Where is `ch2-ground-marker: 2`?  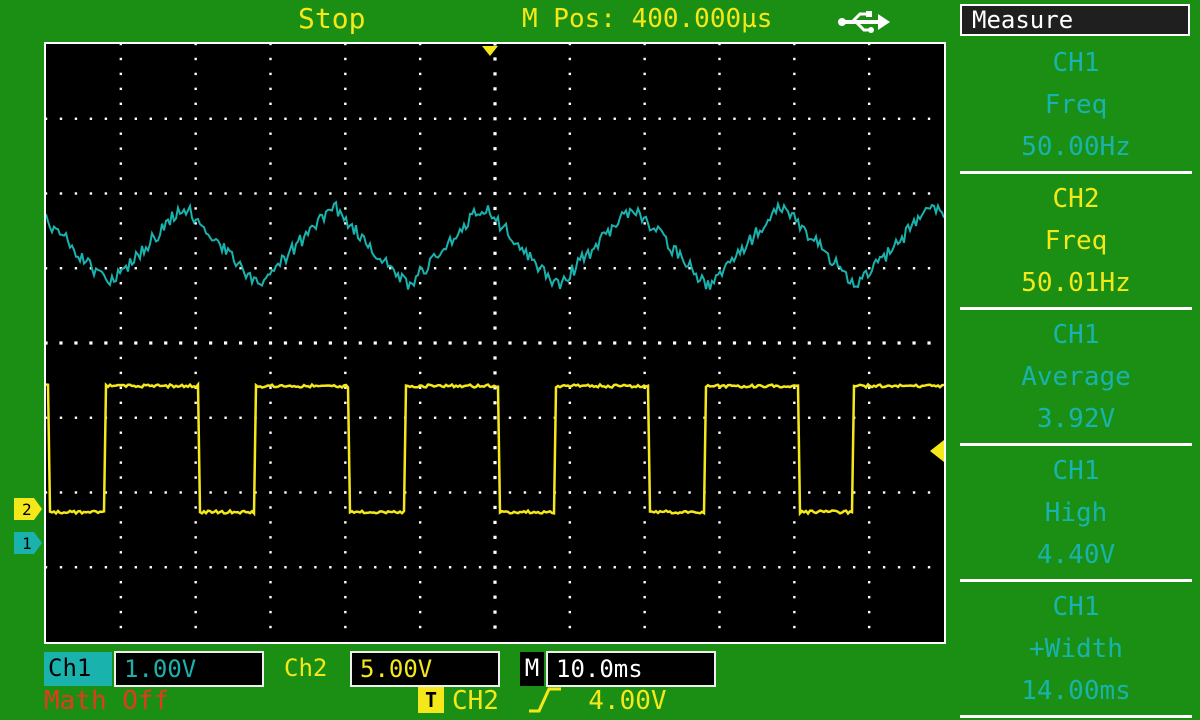 ch2-ground-marker: 2 is located at coordinates (28, 509).